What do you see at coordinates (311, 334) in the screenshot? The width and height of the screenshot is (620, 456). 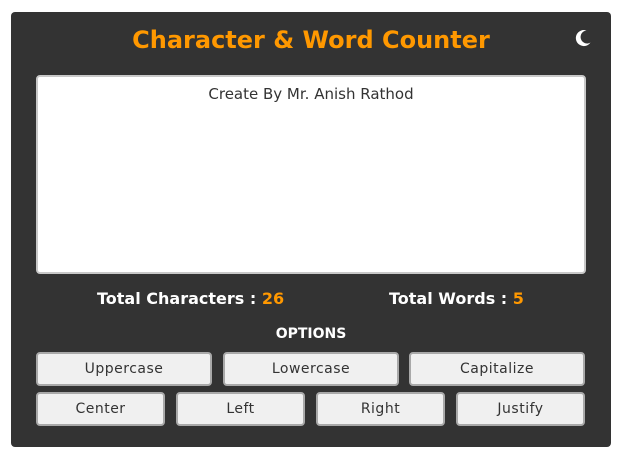 I see `options-heading: OPTIONS` at bounding box center [311, 334].